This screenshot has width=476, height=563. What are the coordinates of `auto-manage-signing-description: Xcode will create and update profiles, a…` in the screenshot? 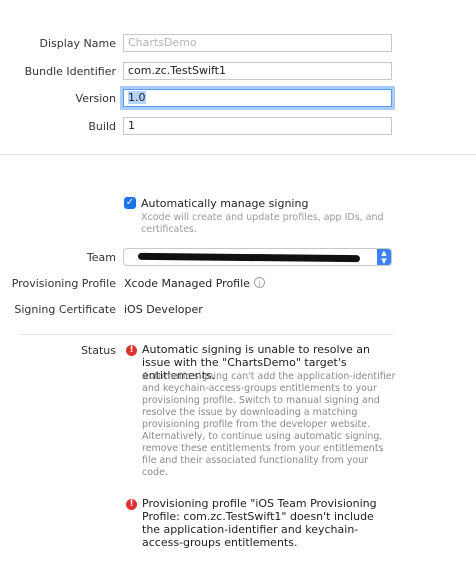 It's located at (262, 223).